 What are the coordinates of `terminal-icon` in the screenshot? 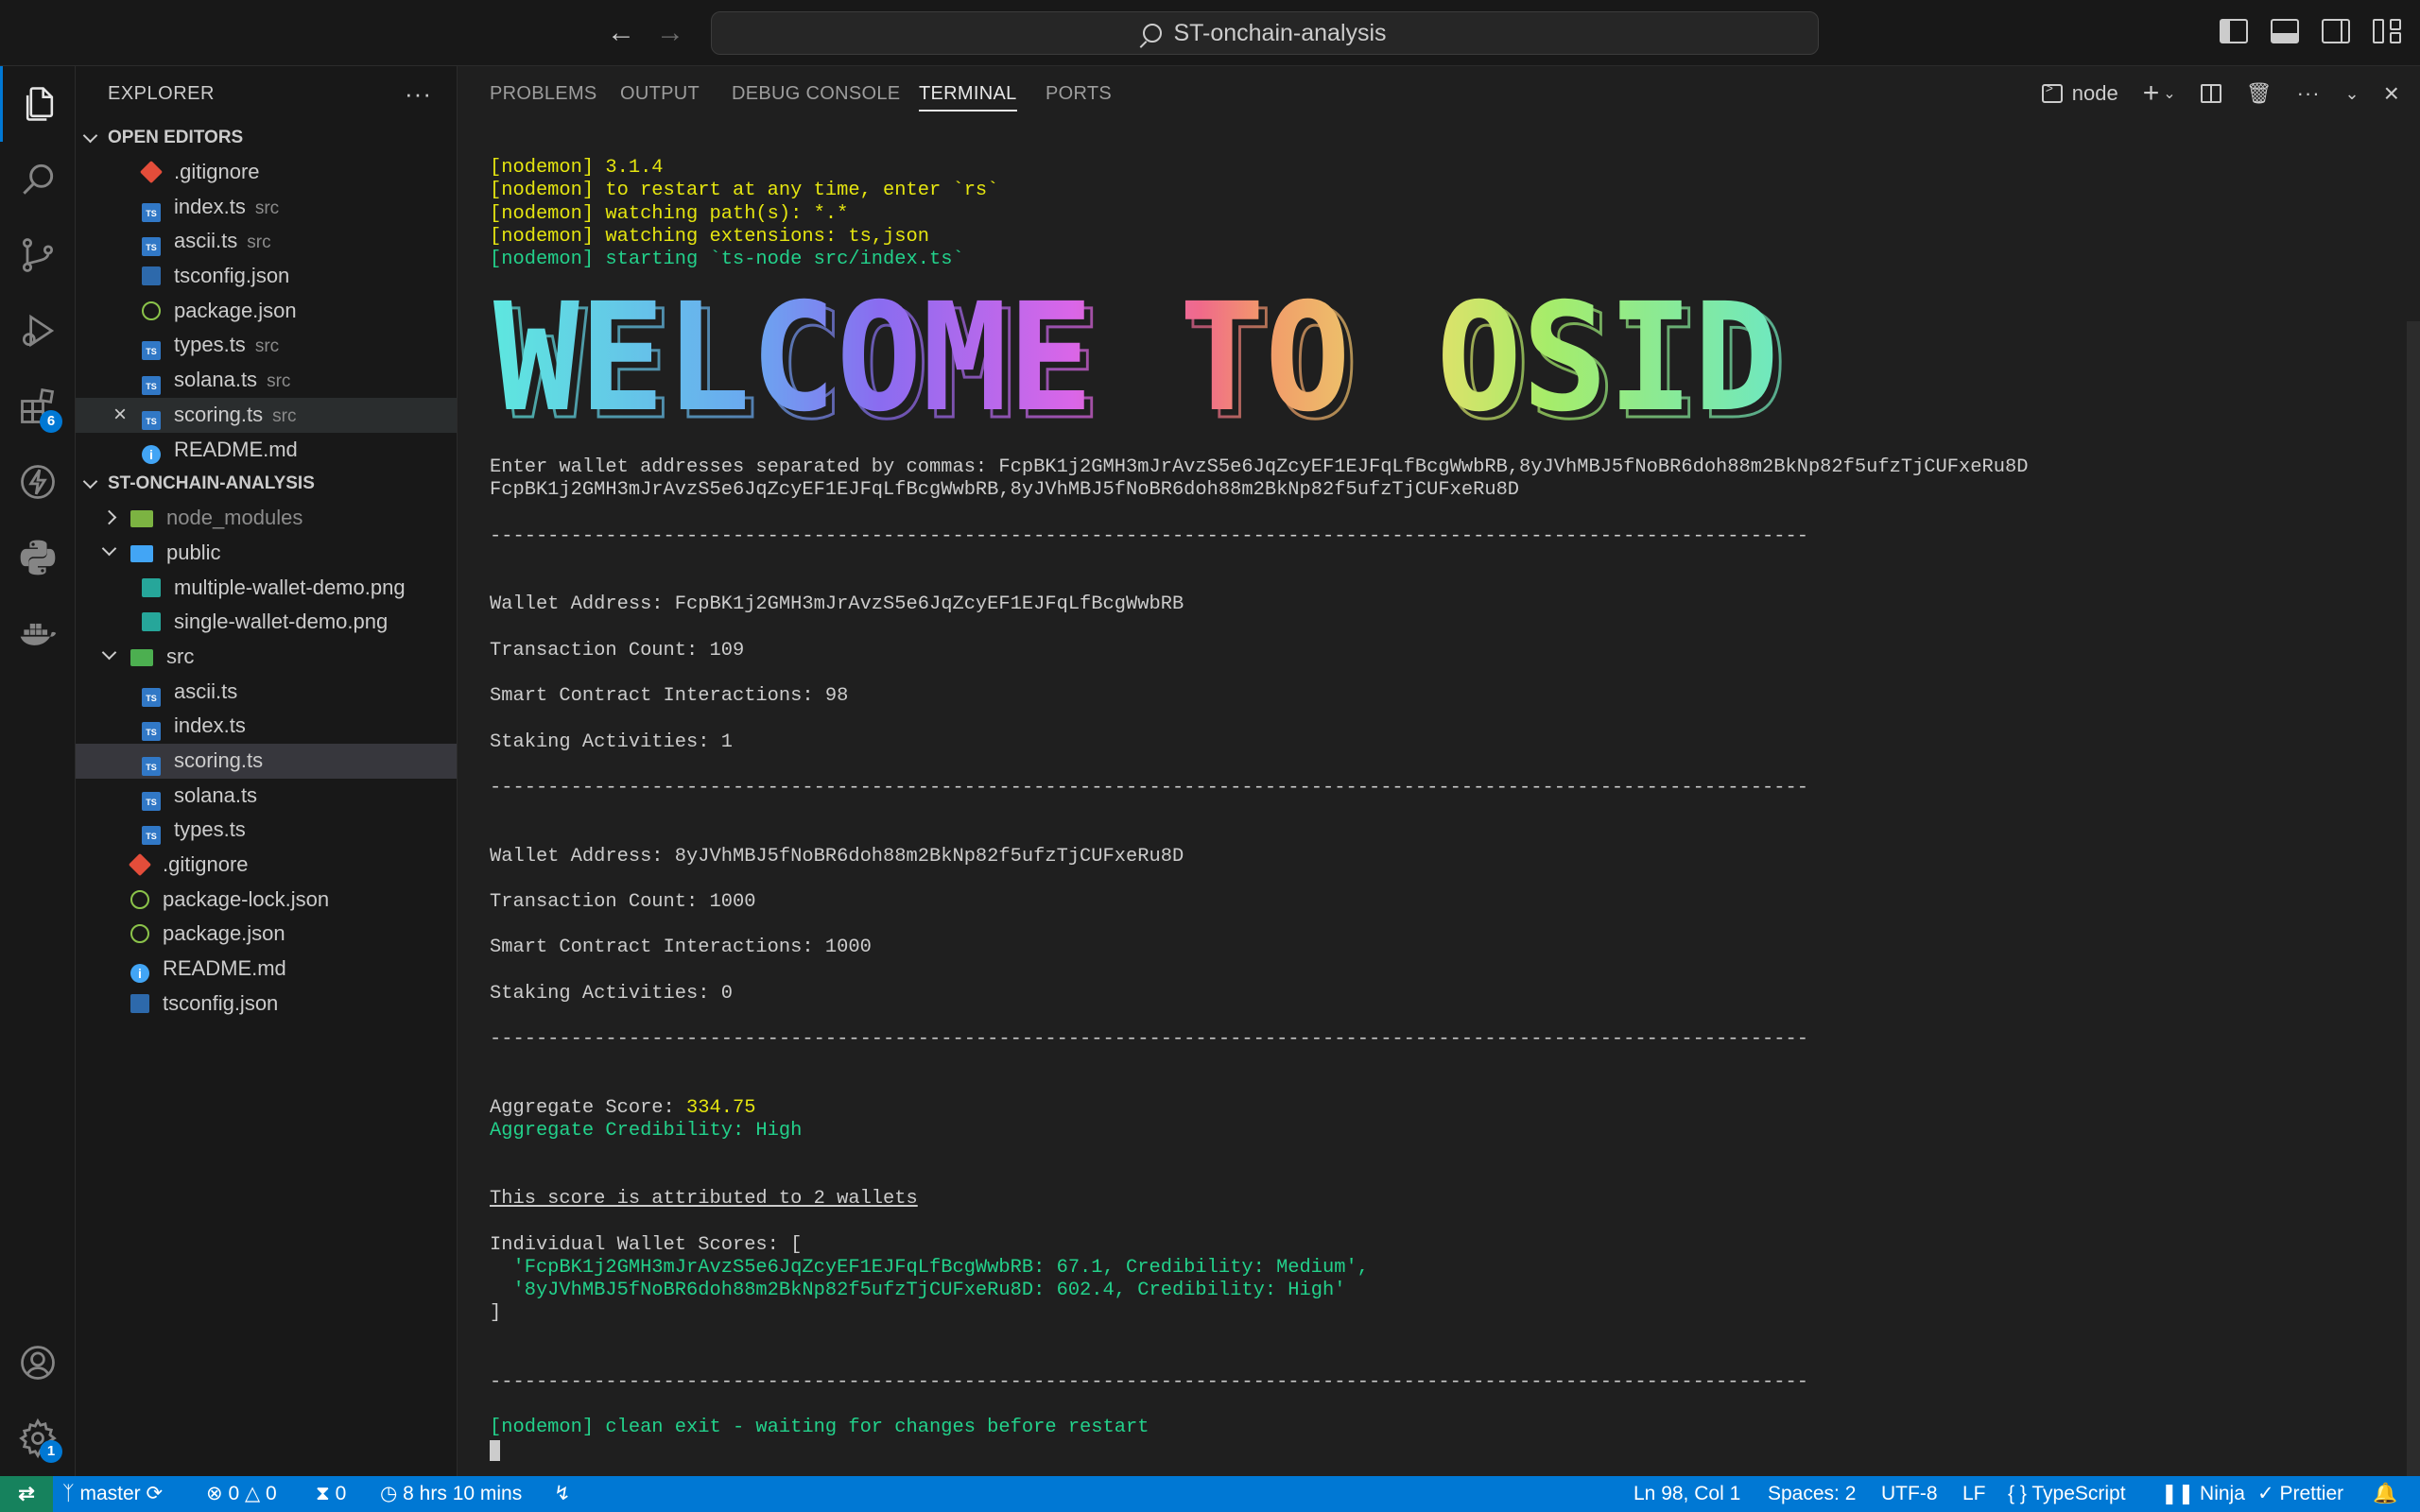 It's located at (2052, 91).